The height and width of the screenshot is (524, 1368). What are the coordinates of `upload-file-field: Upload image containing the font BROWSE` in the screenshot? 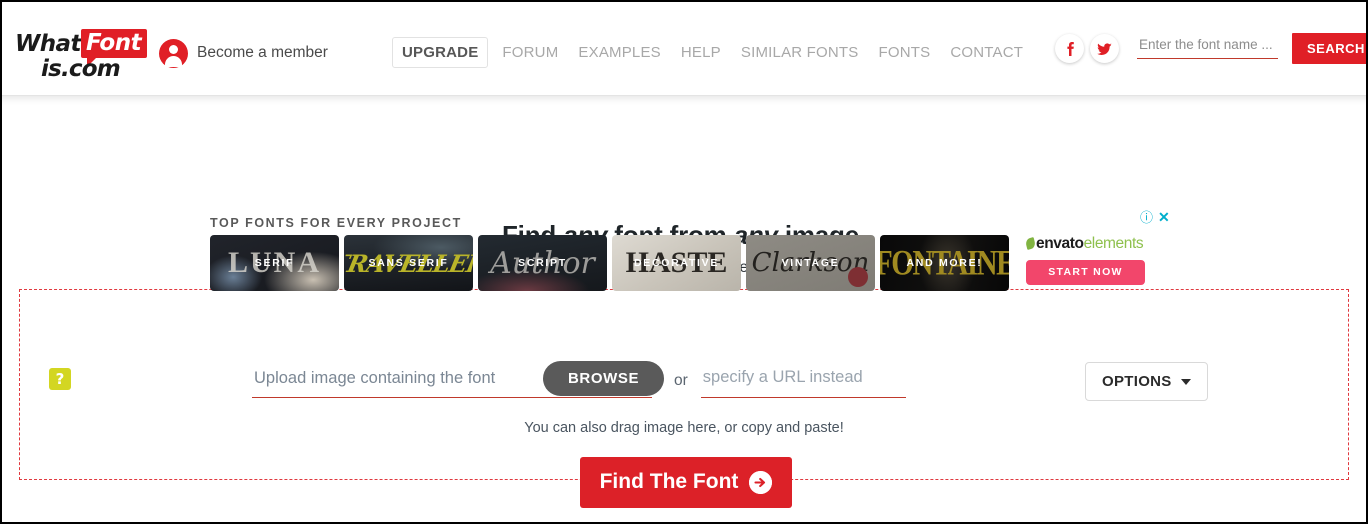 It's located at (458, 379).